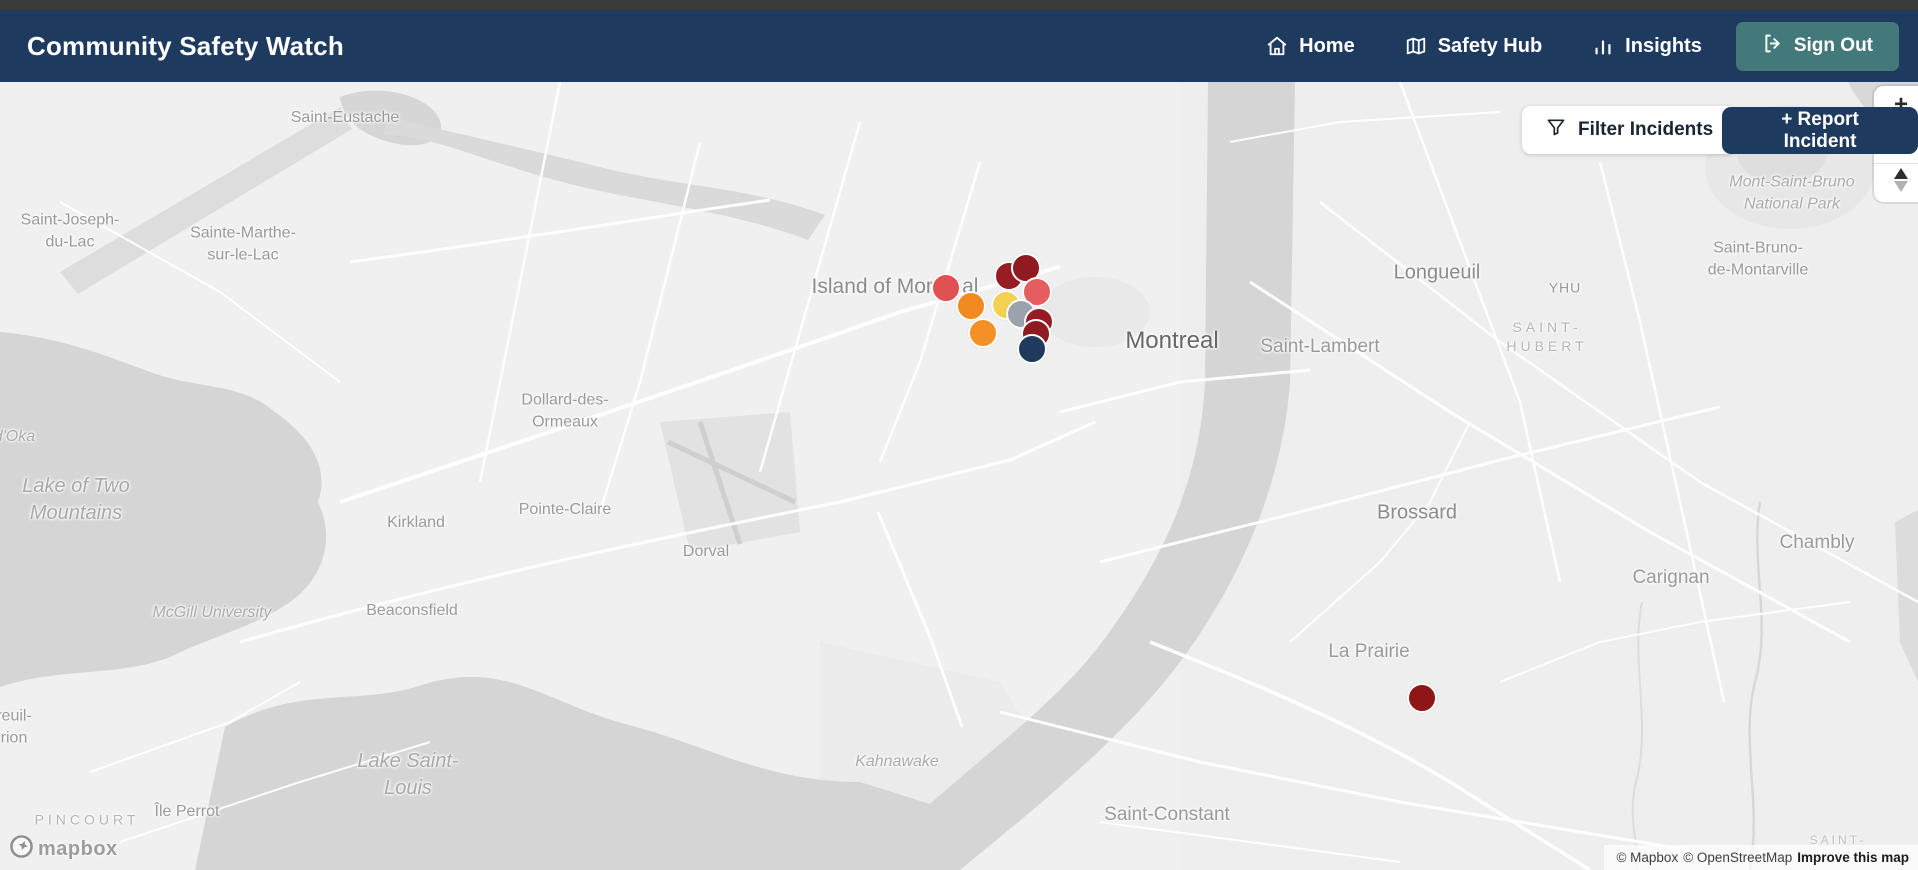 The image size is (1918, 870). I want to click on home-icon, so click(1277, 46).